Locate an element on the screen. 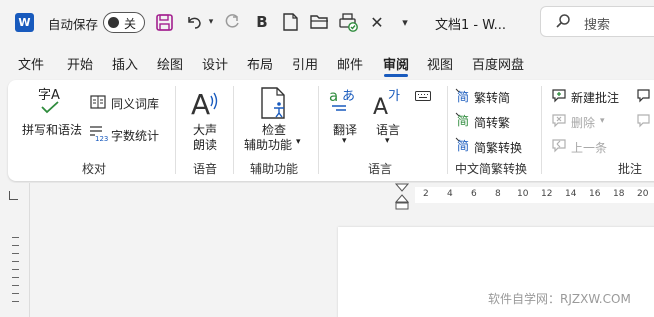 The width and height of the screenshot is (654, 317). tab-view: 视图 is located at coordinates (440, 63).